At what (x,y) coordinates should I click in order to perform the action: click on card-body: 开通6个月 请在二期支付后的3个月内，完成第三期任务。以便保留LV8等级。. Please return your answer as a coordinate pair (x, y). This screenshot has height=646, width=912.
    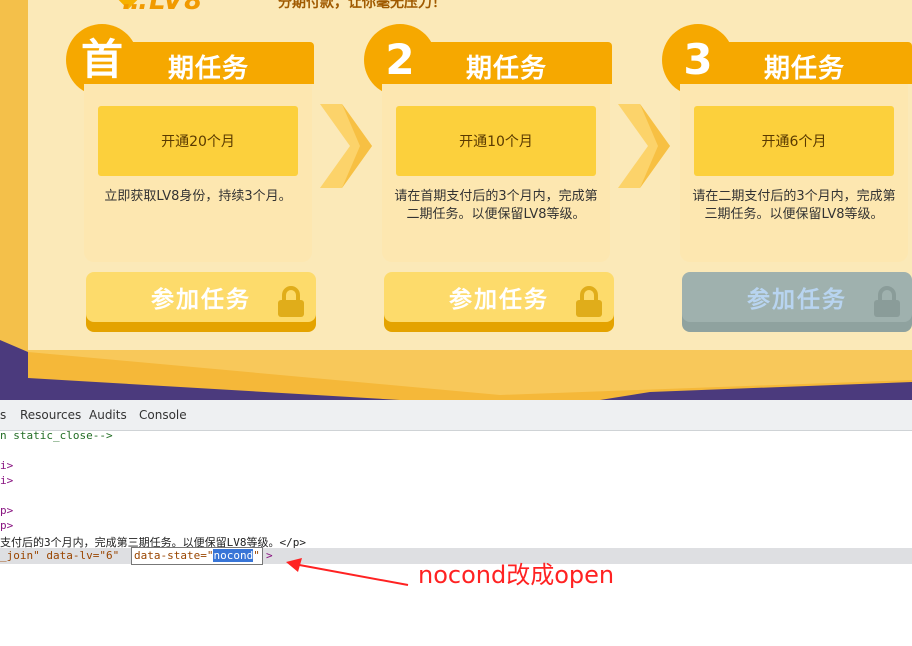
    Looking at the image, I should click on (794, 173).